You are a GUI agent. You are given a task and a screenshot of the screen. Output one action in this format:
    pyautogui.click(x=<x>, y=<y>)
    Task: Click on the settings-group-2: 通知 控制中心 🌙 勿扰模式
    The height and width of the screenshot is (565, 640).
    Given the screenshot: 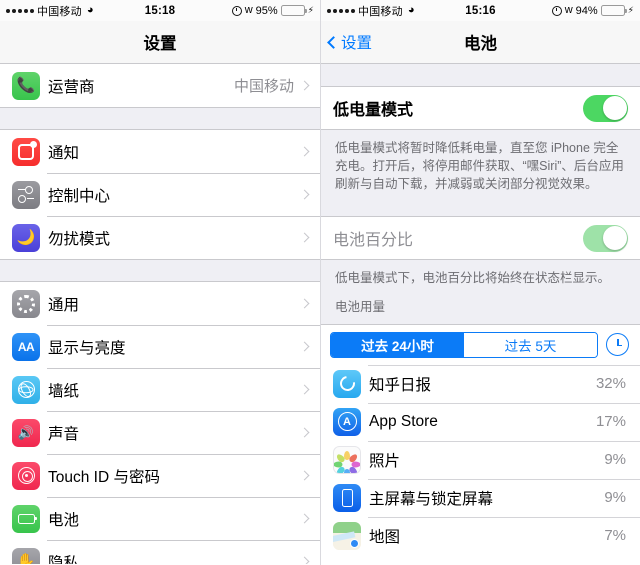 What is the action you would take?
    pyautogui.click(x=160, y=195)
    